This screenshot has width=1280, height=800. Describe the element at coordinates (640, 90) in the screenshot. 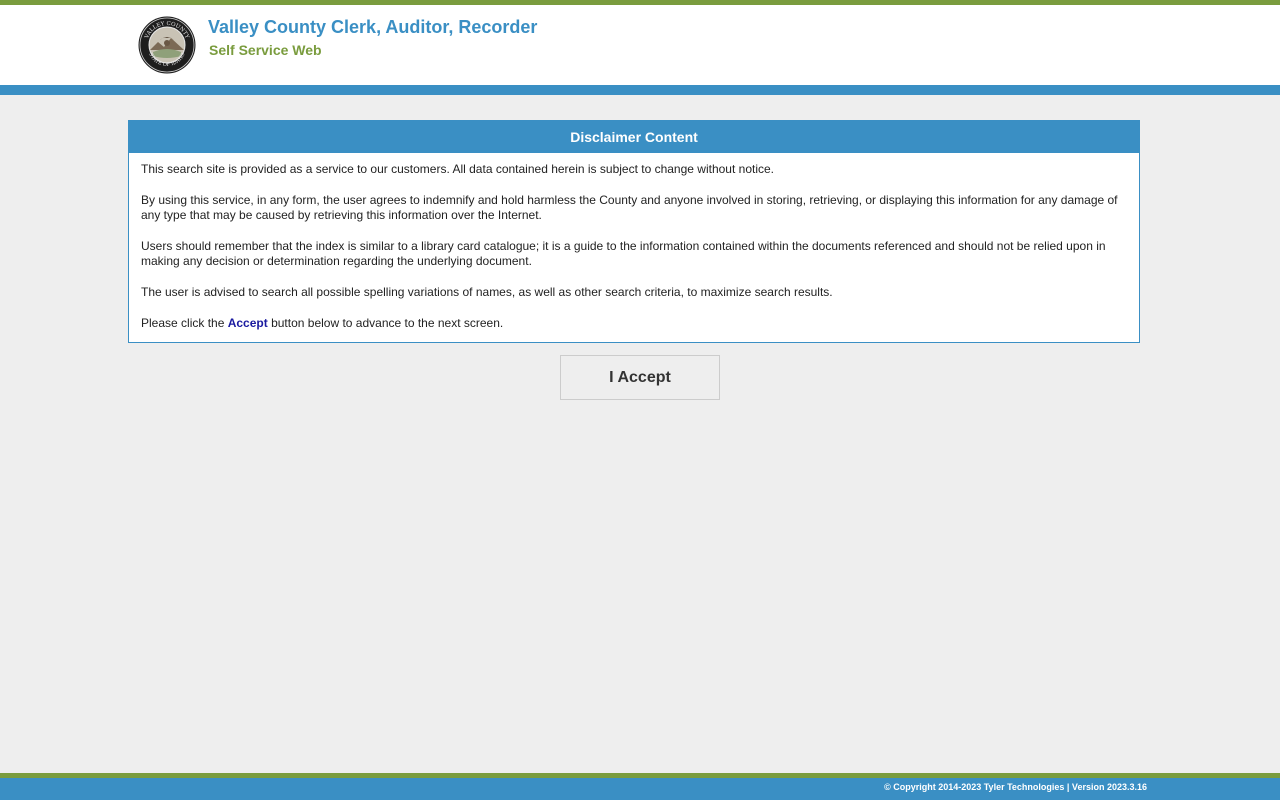

I see `header-stripe` at that location.